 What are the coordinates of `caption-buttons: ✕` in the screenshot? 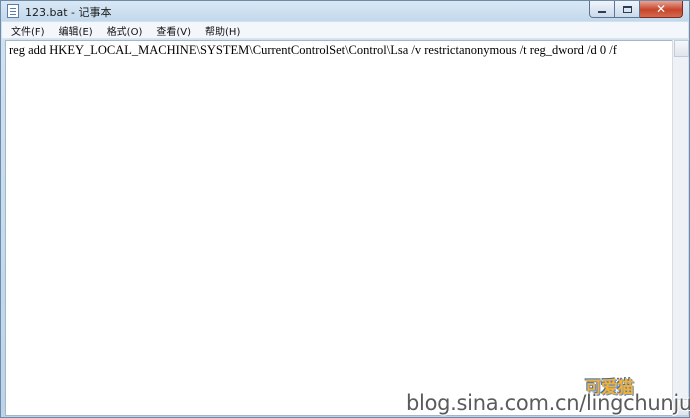 It's located at (636, 10).